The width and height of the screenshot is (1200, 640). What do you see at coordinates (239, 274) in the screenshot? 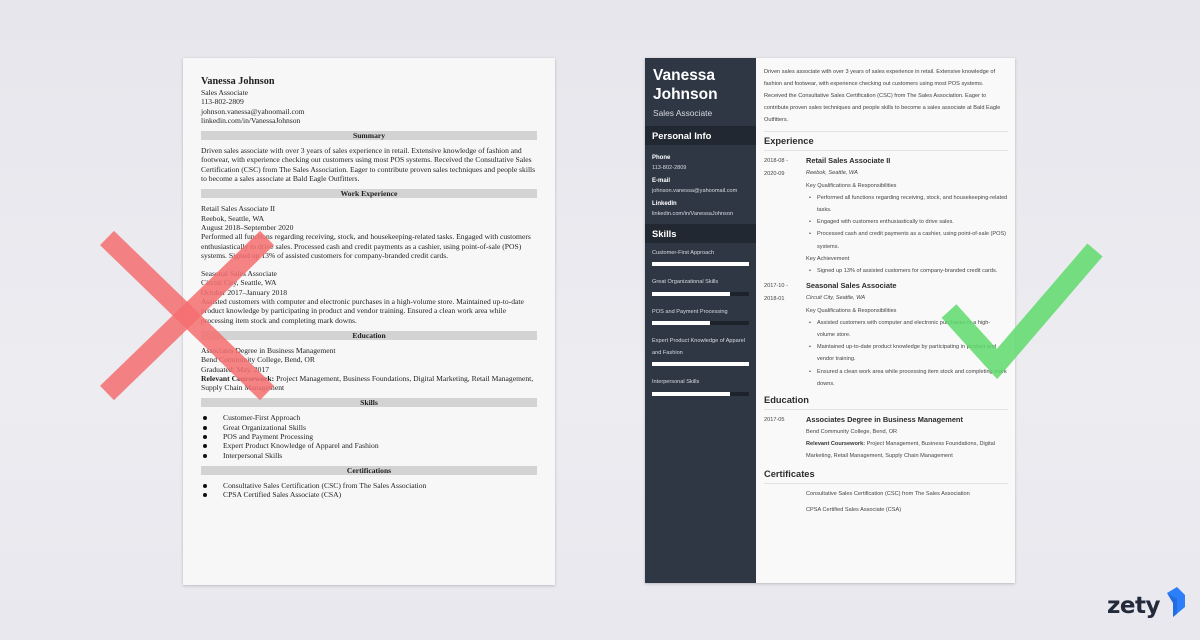
I see `bad-job-title: Seasonal Sales Associate` at bounding box center [239, 274].